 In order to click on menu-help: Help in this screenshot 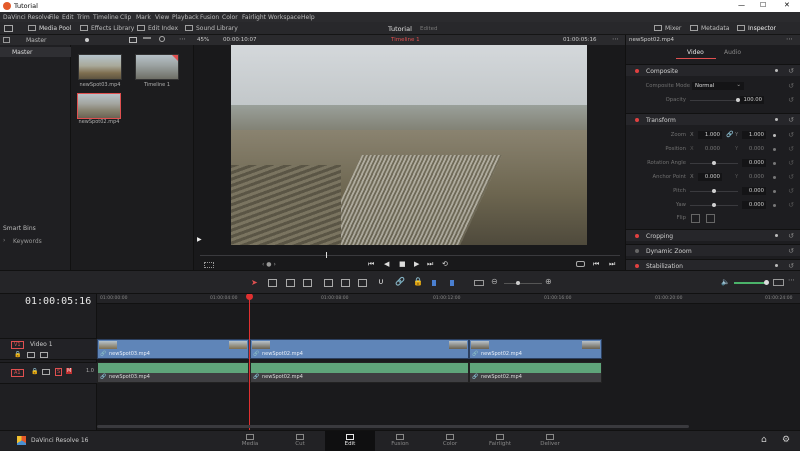, I will do `click(308, 17)`.